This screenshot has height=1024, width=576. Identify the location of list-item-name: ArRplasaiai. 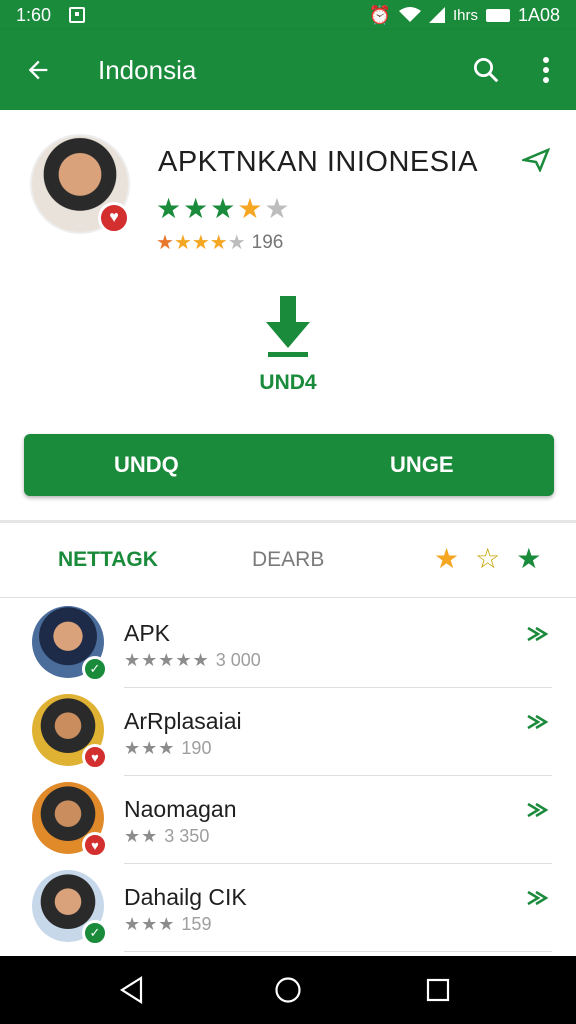
(183, 721).